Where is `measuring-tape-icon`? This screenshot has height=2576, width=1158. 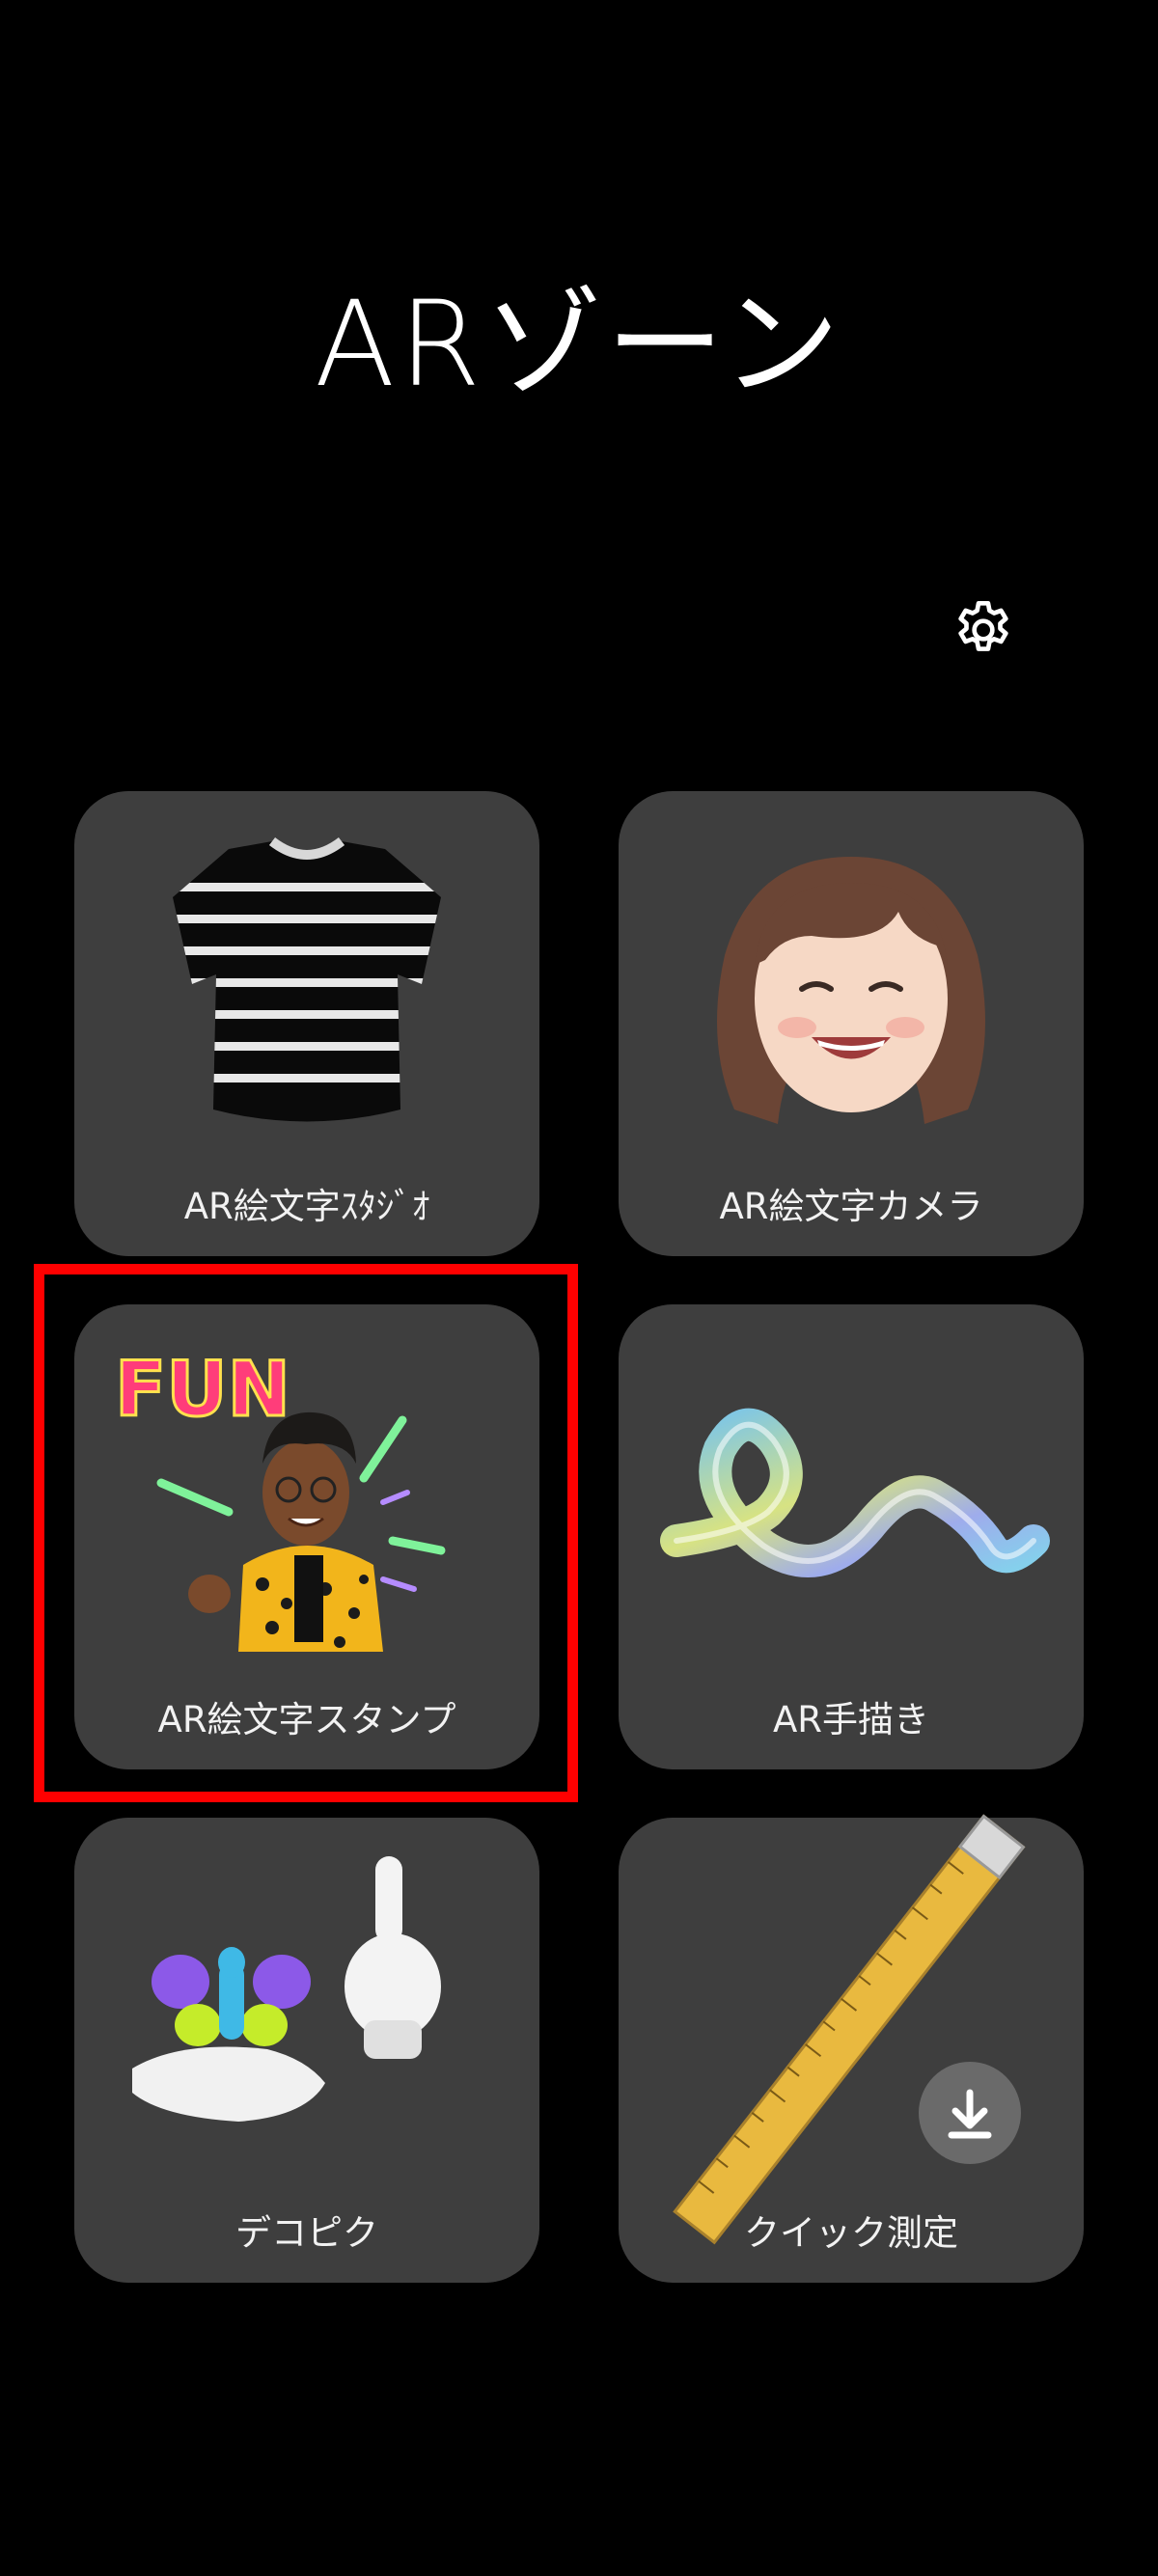
measuring-tape-icon is located at coordinates (849, 2029).